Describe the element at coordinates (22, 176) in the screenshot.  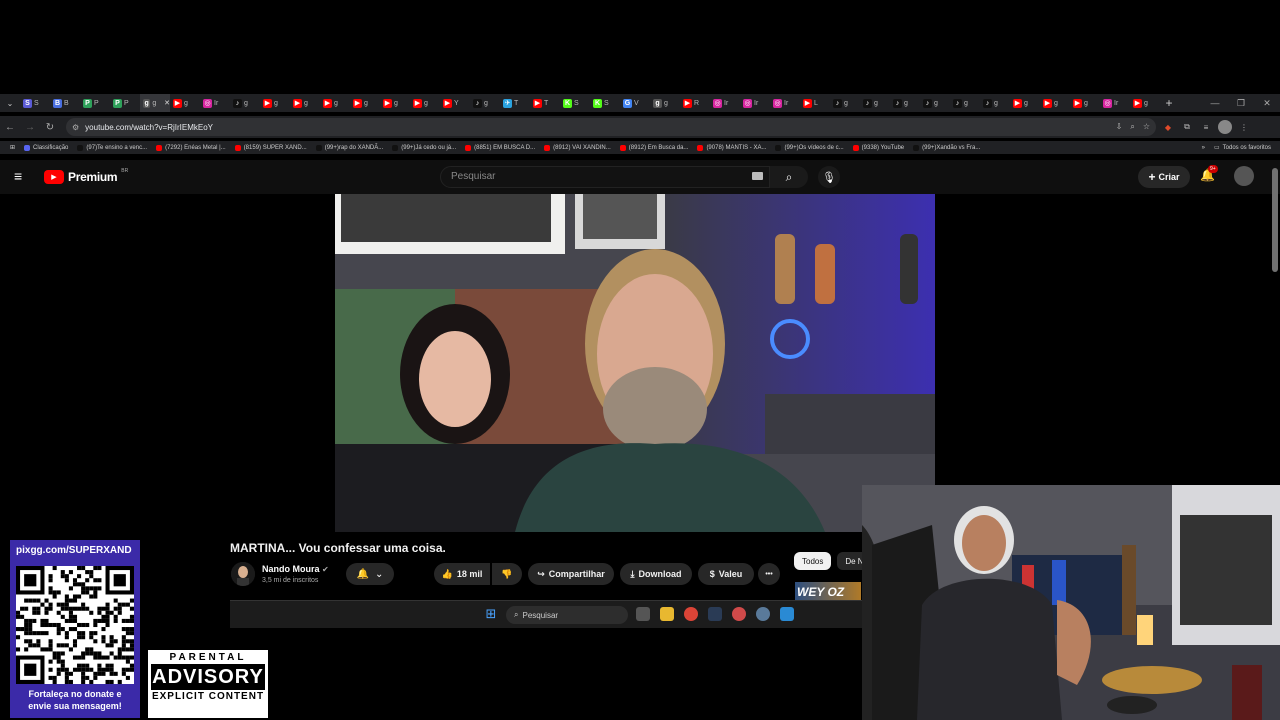
I see `hamburger-menu-icon: ≡` at that location.